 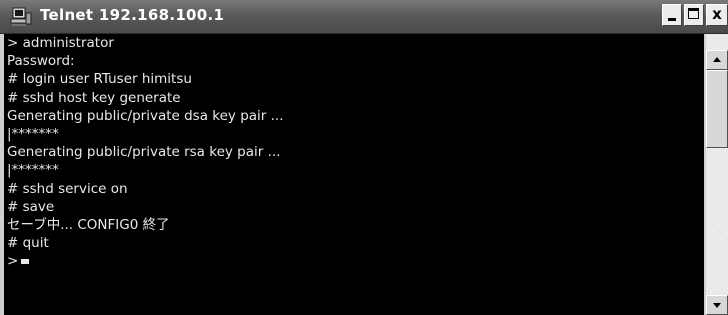 I want to click on terminal-line: Password:, so click(x=41, y=61).